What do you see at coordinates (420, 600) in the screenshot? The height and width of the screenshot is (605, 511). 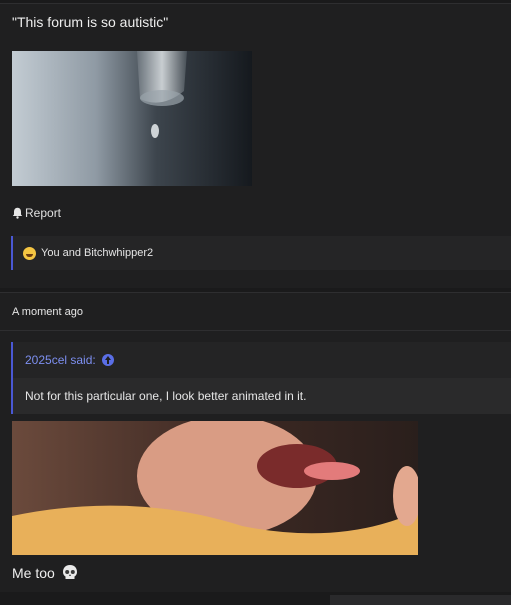 I see `bottom-bar` at bounding box center [420, 600].